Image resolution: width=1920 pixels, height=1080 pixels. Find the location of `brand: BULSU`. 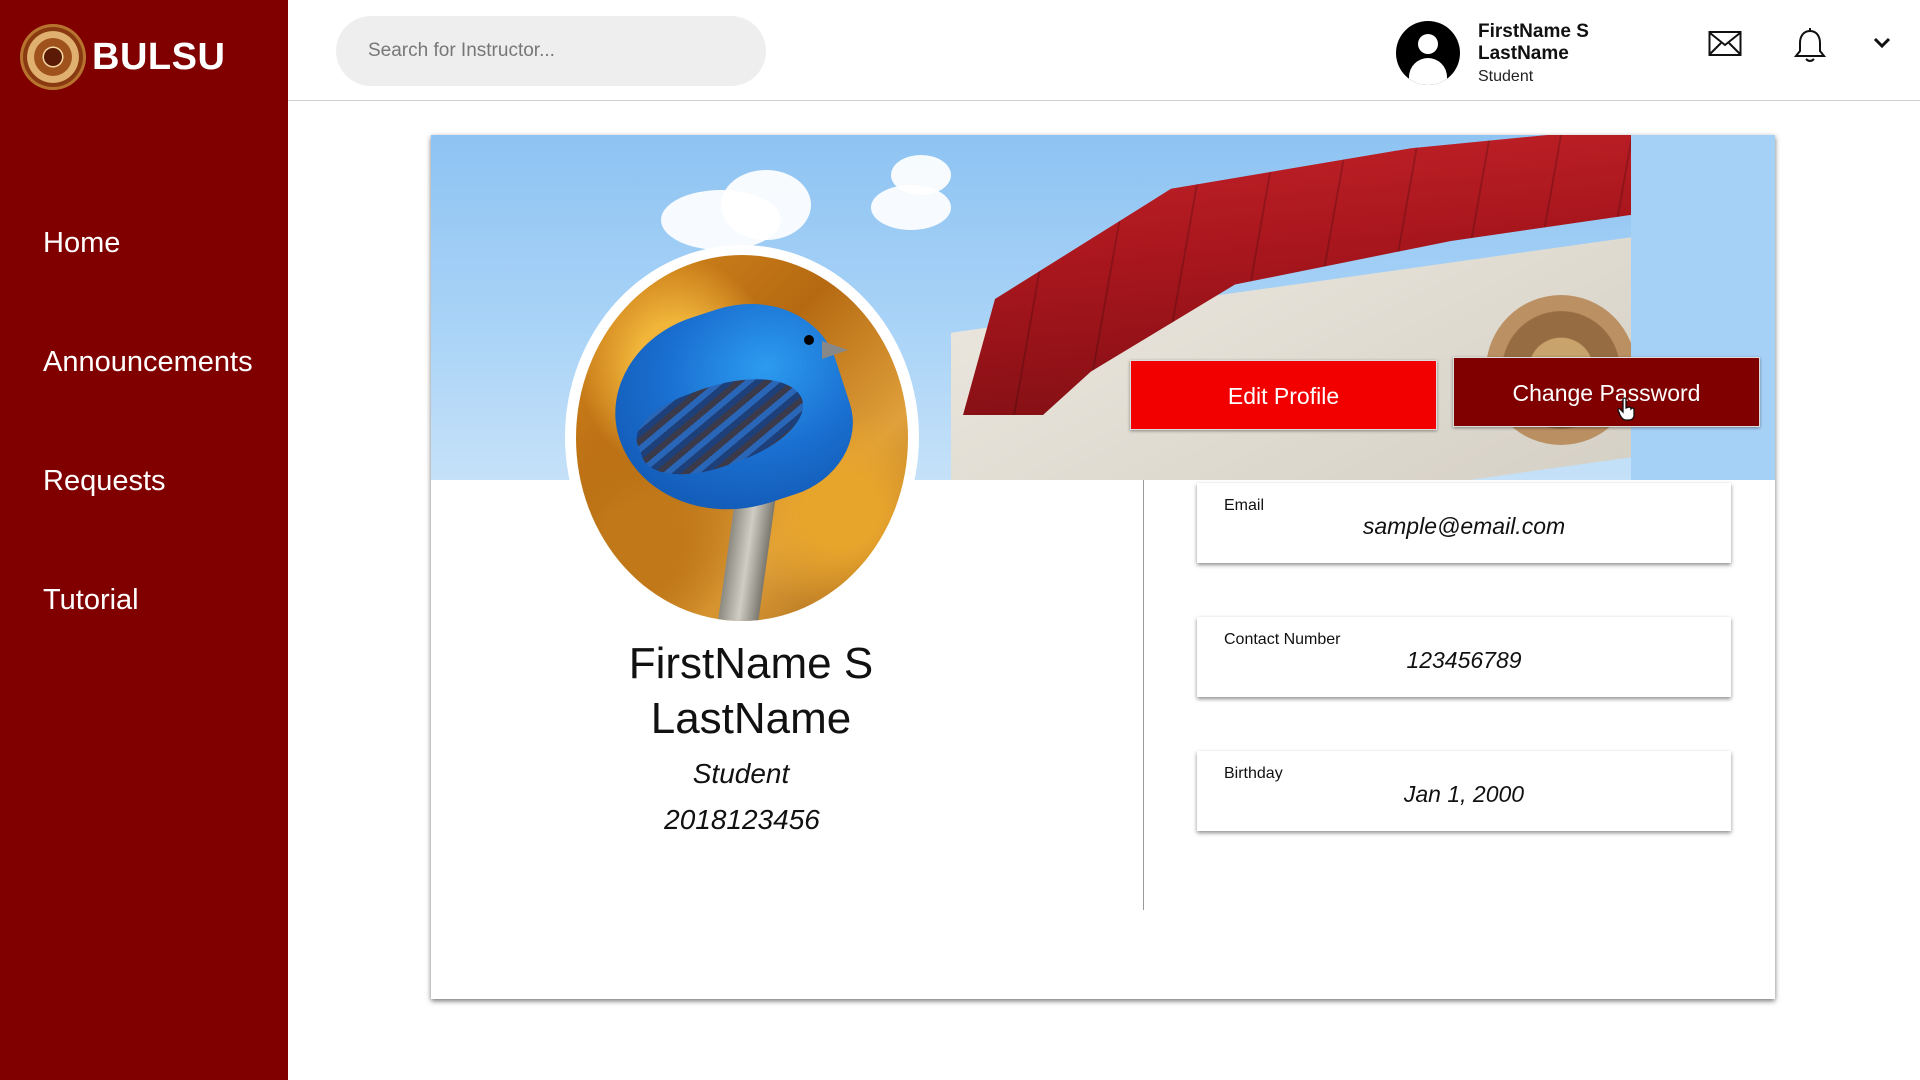

brand: BULSU is located at coordinates (122, 57).